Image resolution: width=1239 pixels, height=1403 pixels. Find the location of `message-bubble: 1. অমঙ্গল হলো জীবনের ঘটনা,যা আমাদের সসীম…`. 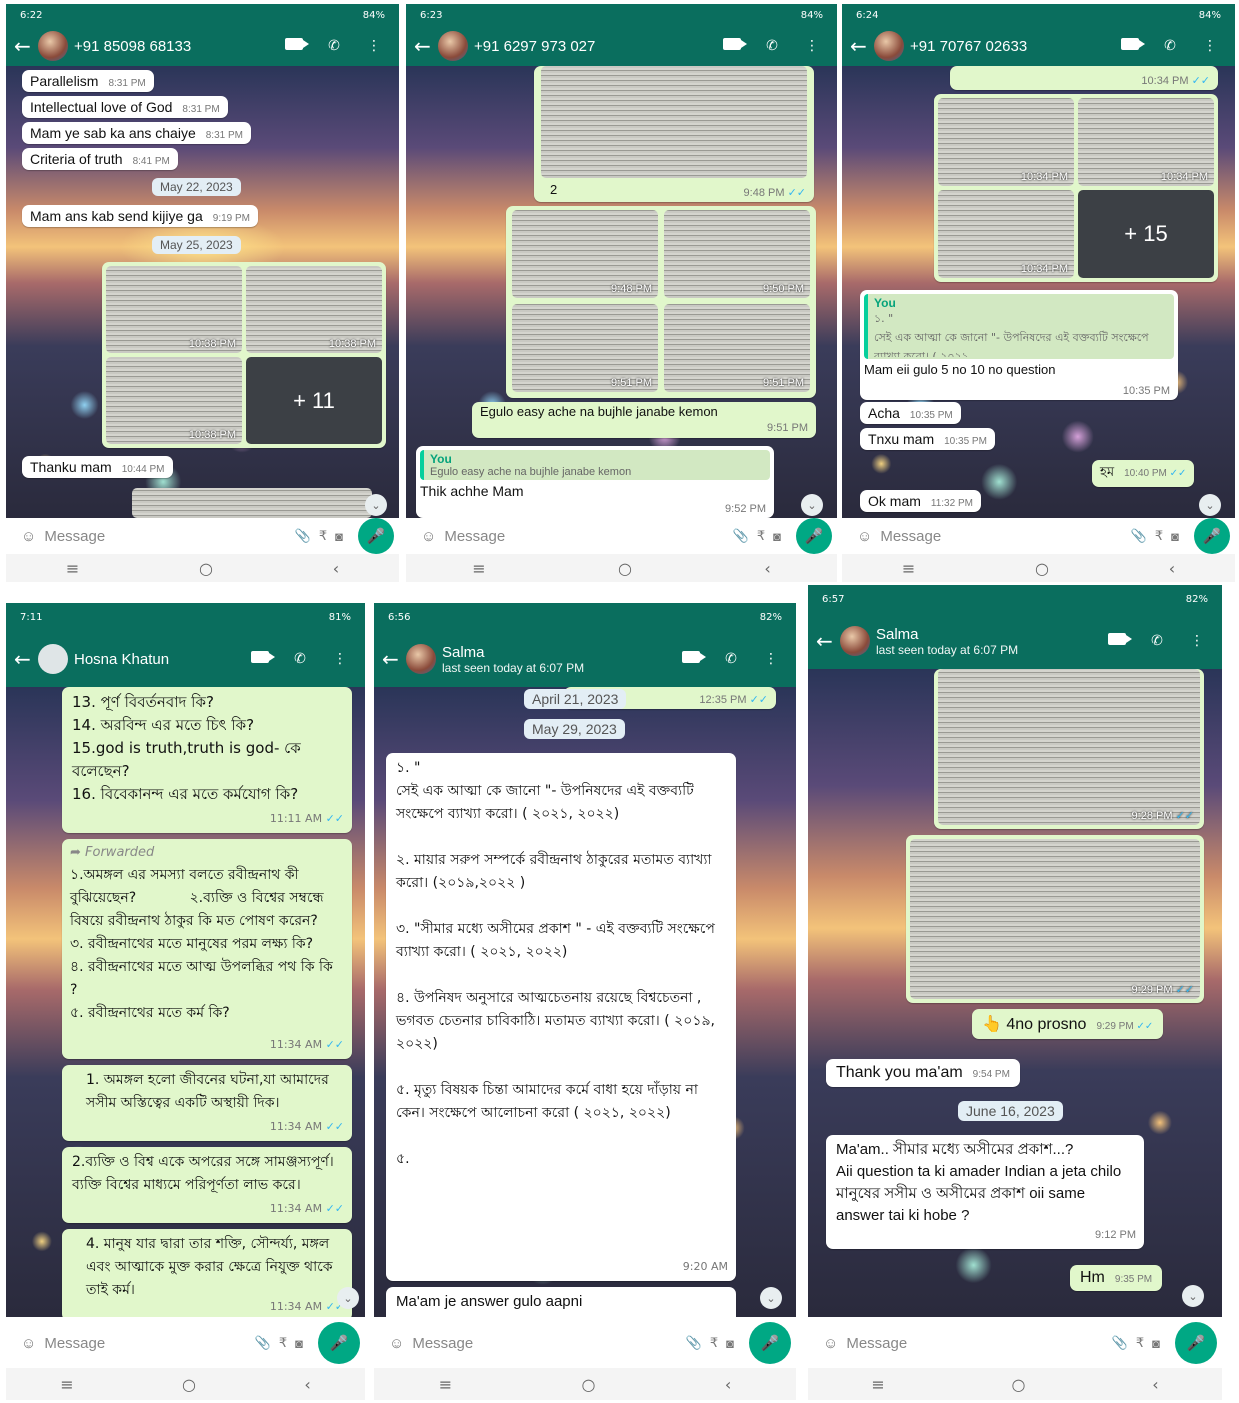

message-bubble: 1. অমঙ্গল হলো জীবনের ঘটনা,যা আমাদের সসীম… is located at coordinates (207, 1103).